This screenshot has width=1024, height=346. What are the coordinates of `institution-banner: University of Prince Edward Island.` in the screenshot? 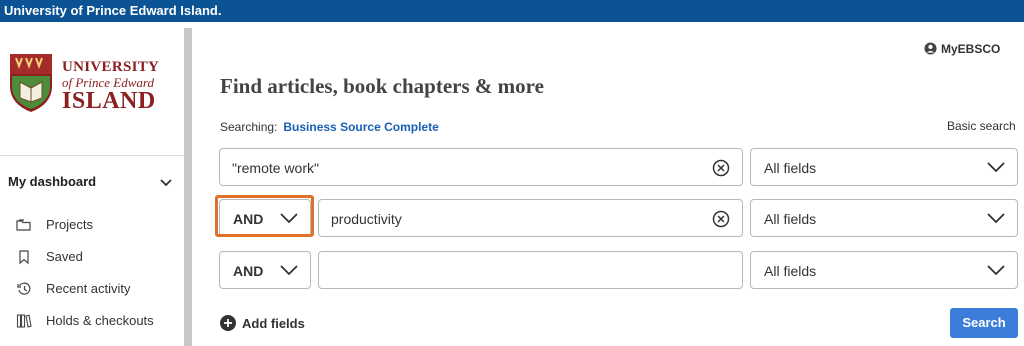 It's located at (512, 11).